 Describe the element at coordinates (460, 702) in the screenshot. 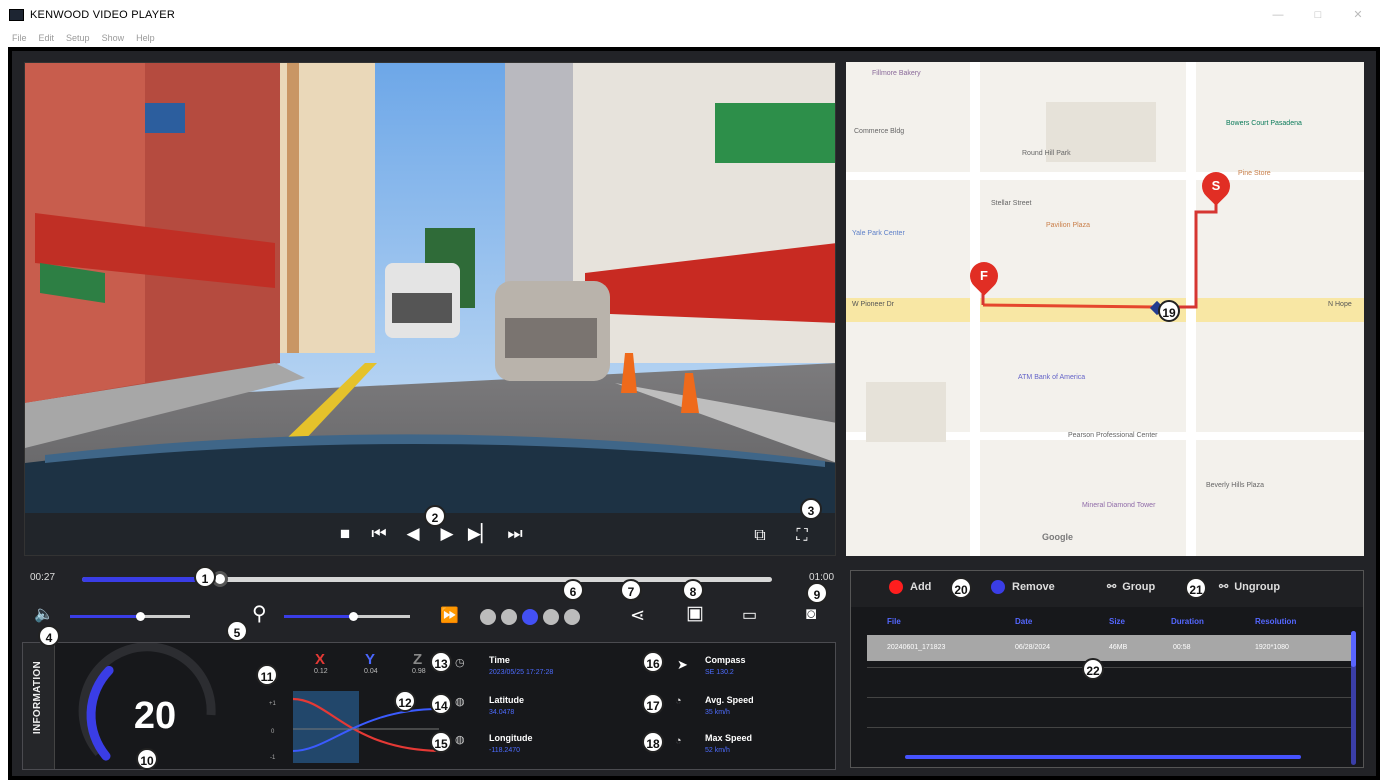

I see `latitude-globe-icon: ◍` at that location.